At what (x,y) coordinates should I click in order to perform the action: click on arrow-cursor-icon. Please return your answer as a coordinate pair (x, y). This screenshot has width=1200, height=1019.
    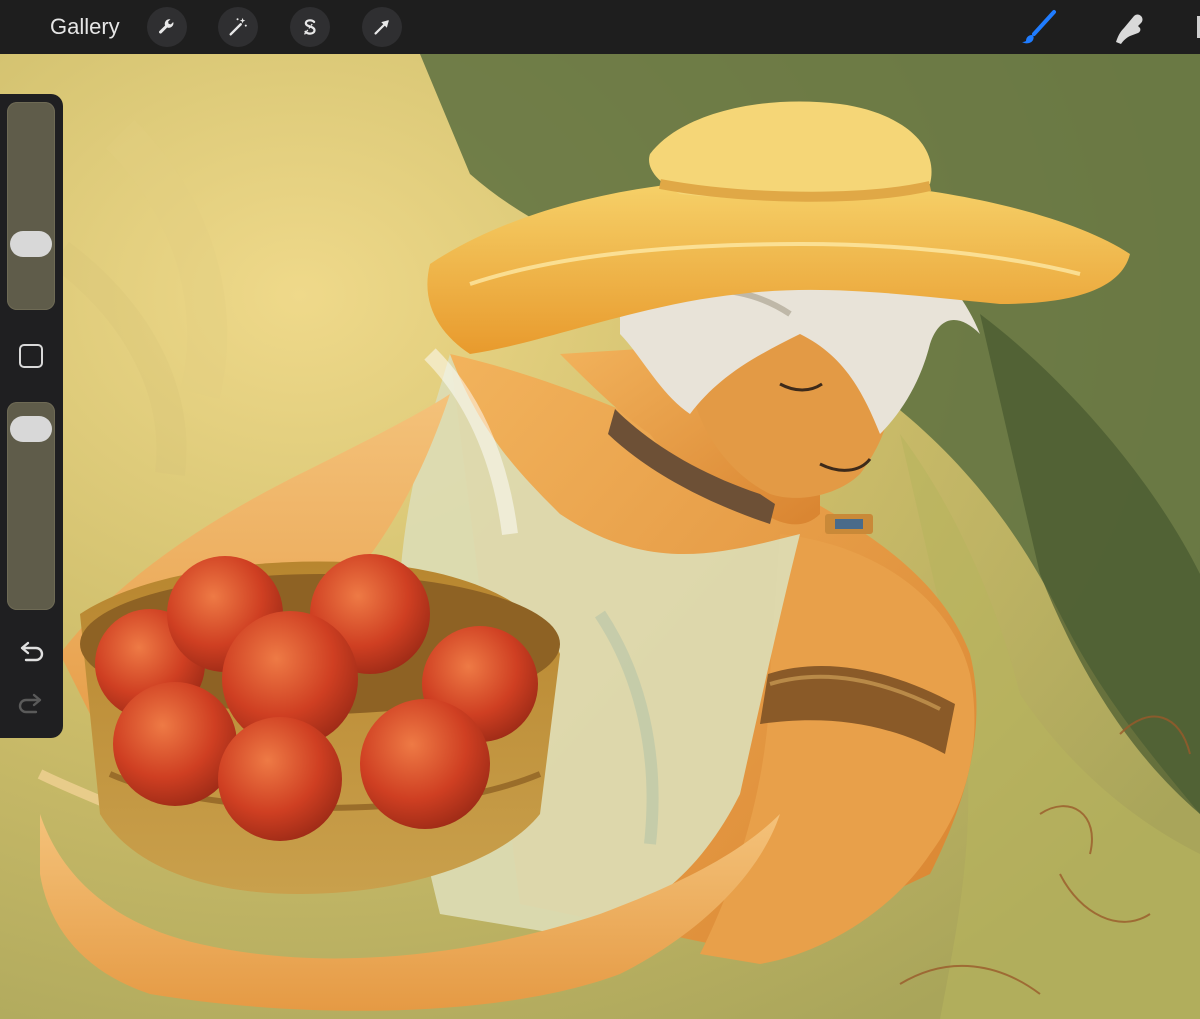
    Looking at the image, I should click on (381, 27).